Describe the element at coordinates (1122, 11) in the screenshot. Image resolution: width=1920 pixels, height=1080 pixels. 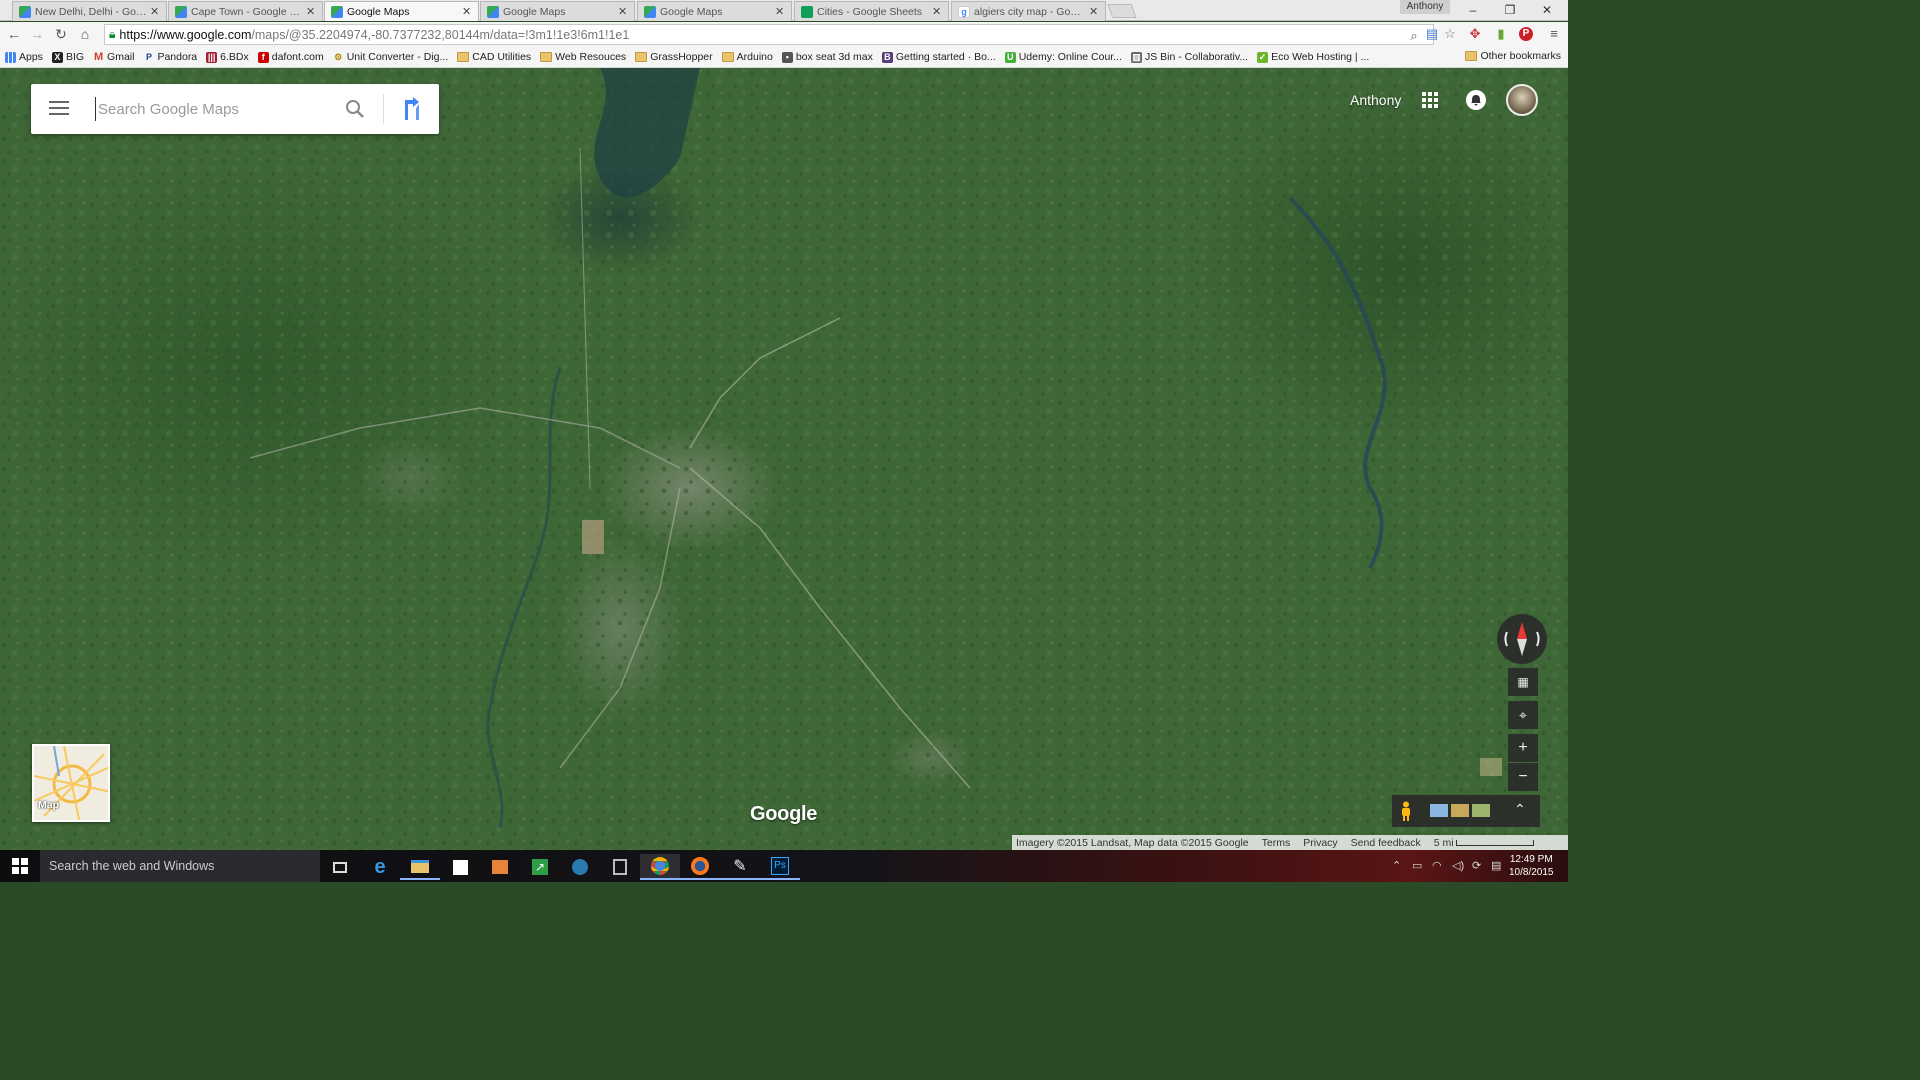
I see `new-tab-button` at that location.